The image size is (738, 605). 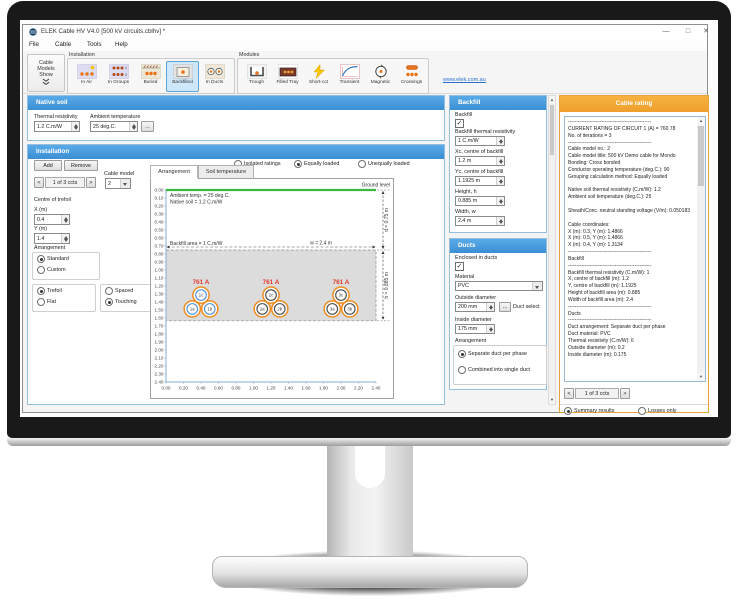 I want to click on cable-models-show-button: Cable Models Show, so click(x=46, y=73).